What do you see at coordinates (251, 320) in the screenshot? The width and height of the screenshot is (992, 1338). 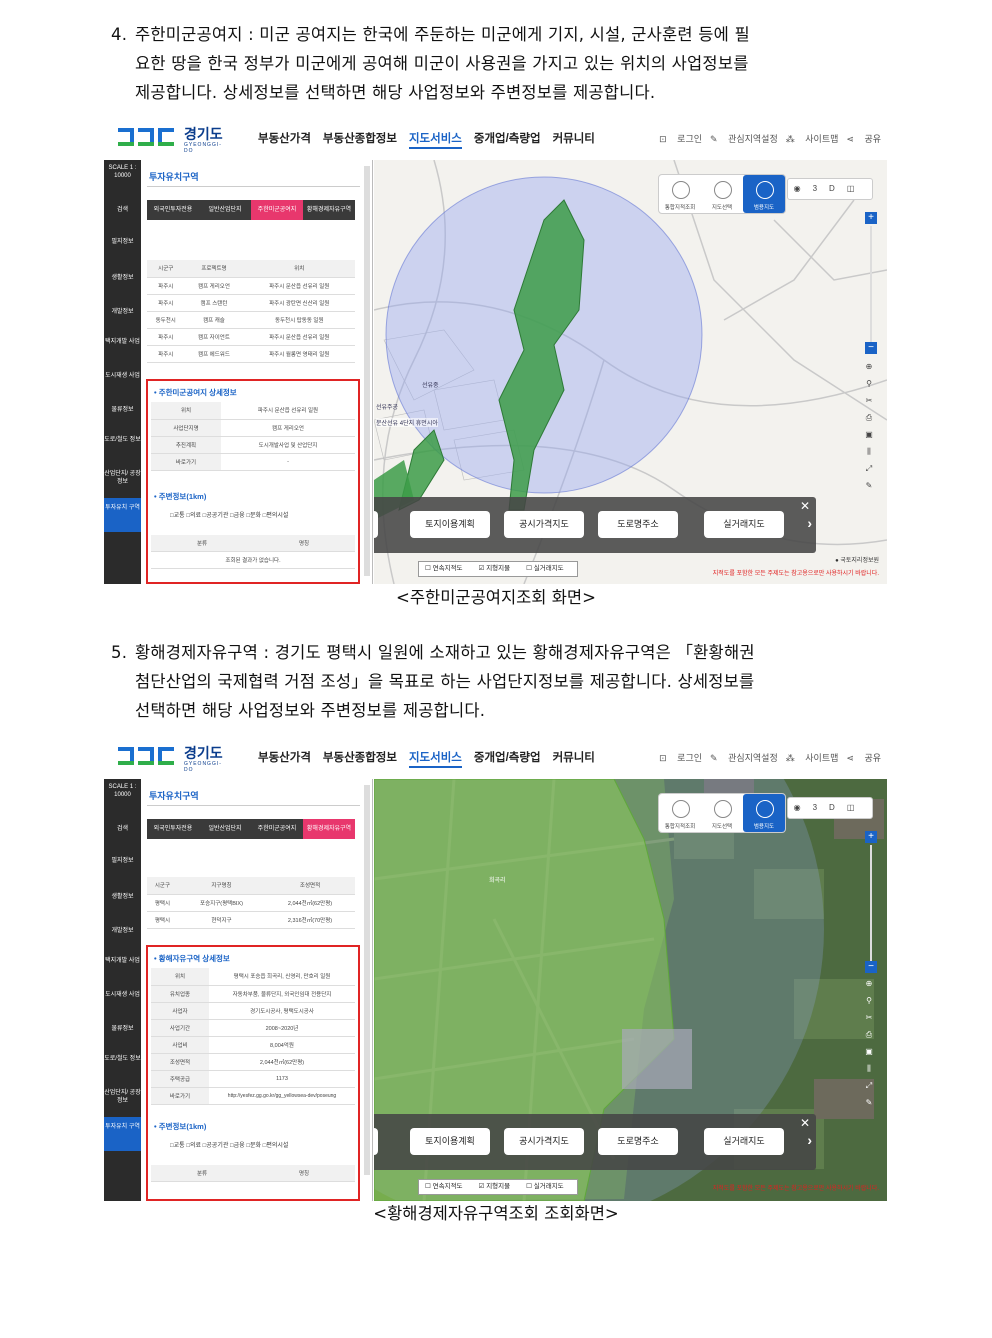 I see `table-row: 동두천시 캠프 캐슬 동두천시 탑동동 일원` at bounding box center [251, 320].